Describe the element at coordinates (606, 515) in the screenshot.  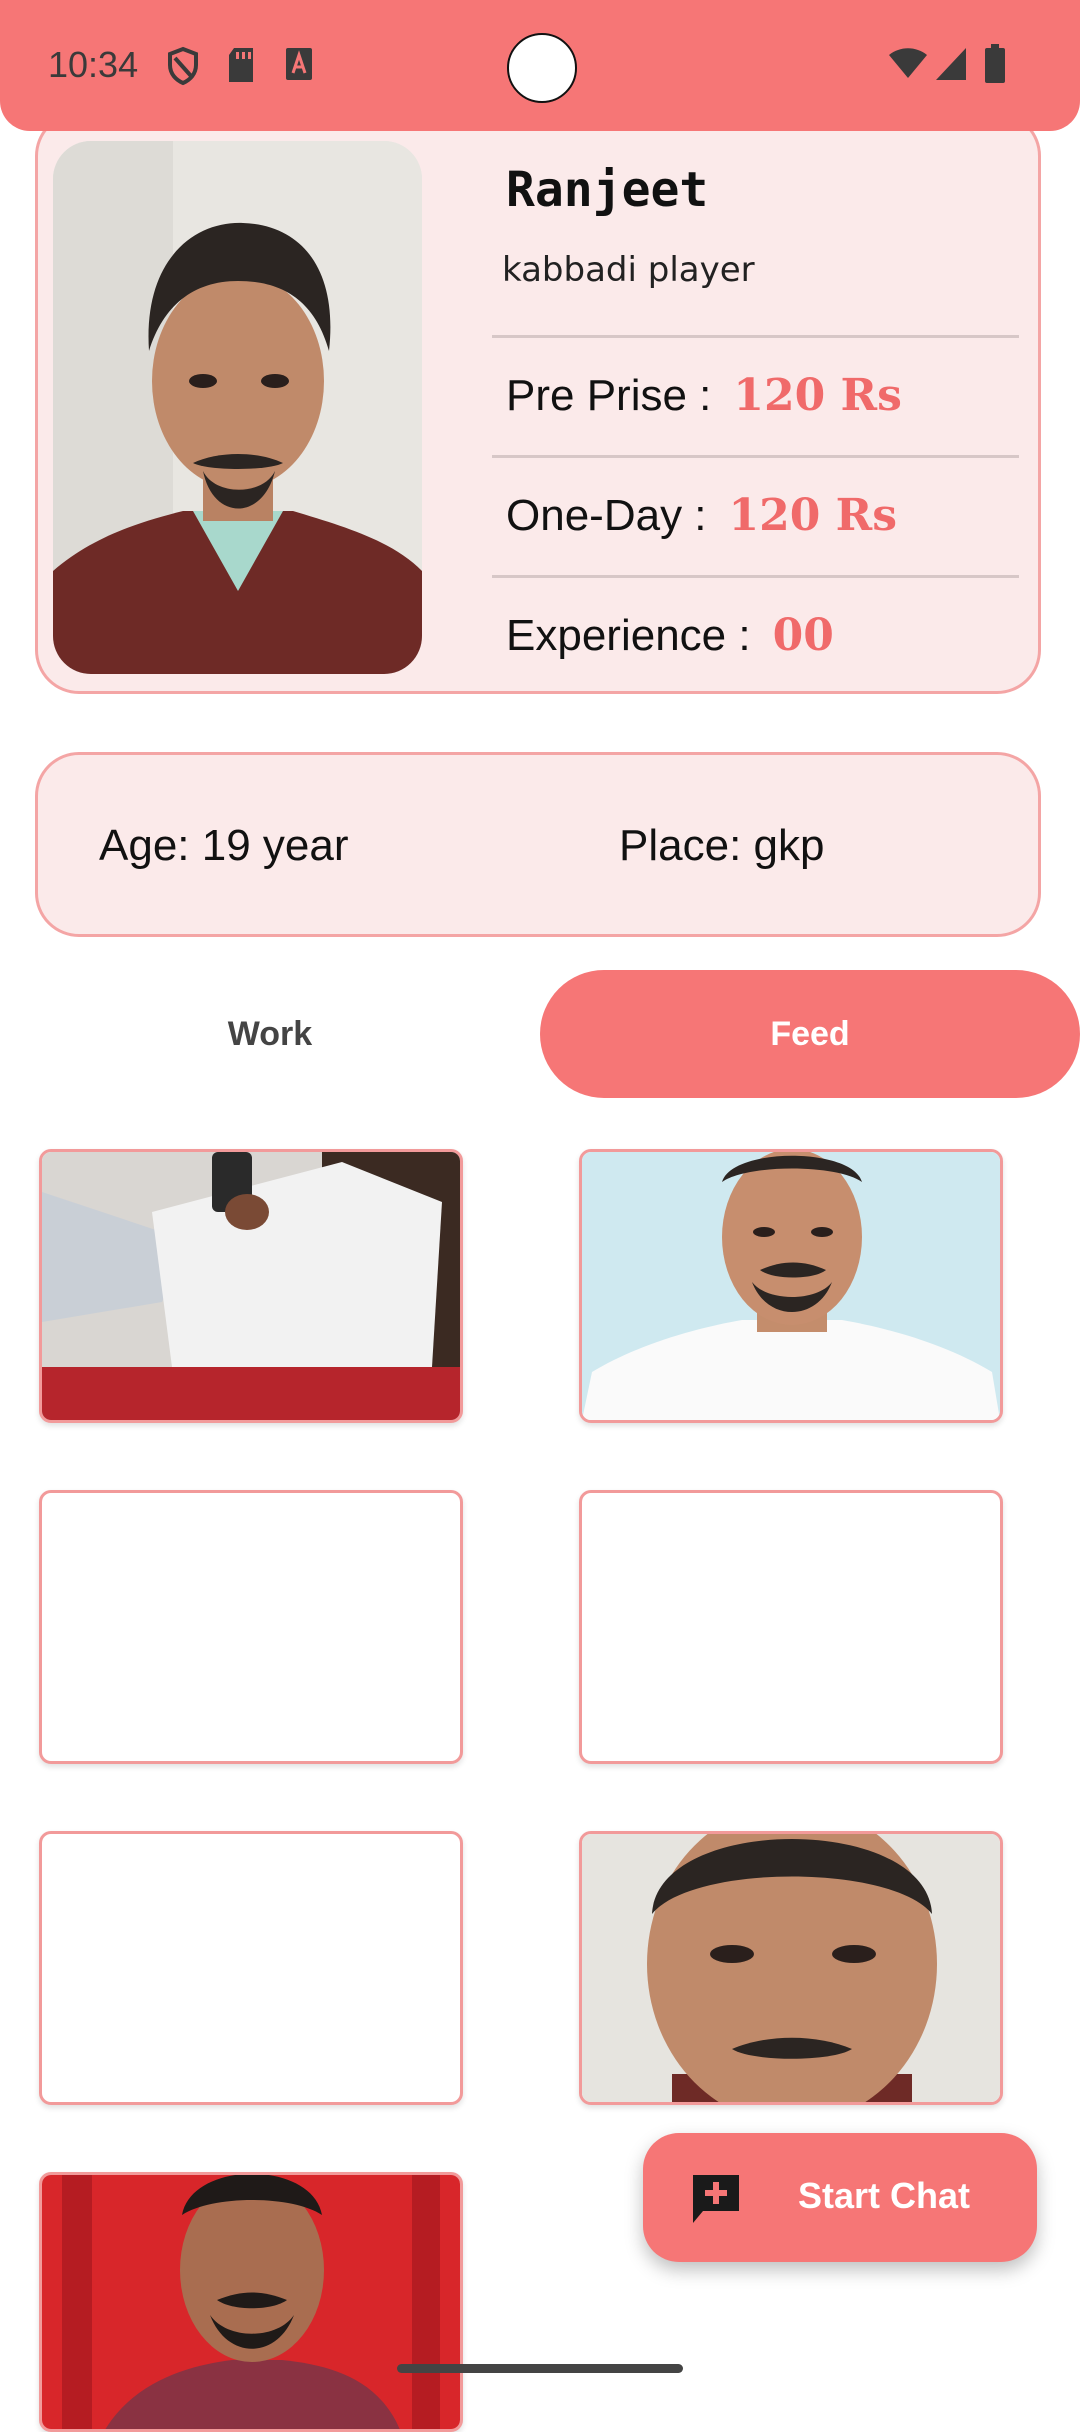
I see `one-day-label: One-Day :` at that location.